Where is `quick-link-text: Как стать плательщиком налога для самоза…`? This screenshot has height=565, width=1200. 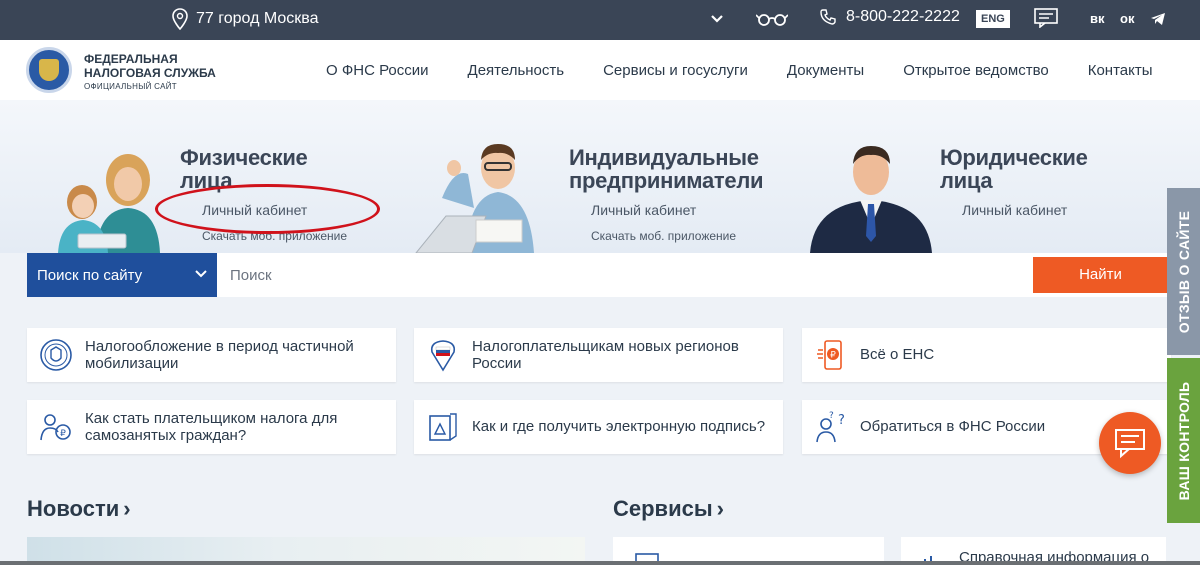 quick-link-text: Как стать плательщиком налога для самоза… is located at coordinates (211, 427).